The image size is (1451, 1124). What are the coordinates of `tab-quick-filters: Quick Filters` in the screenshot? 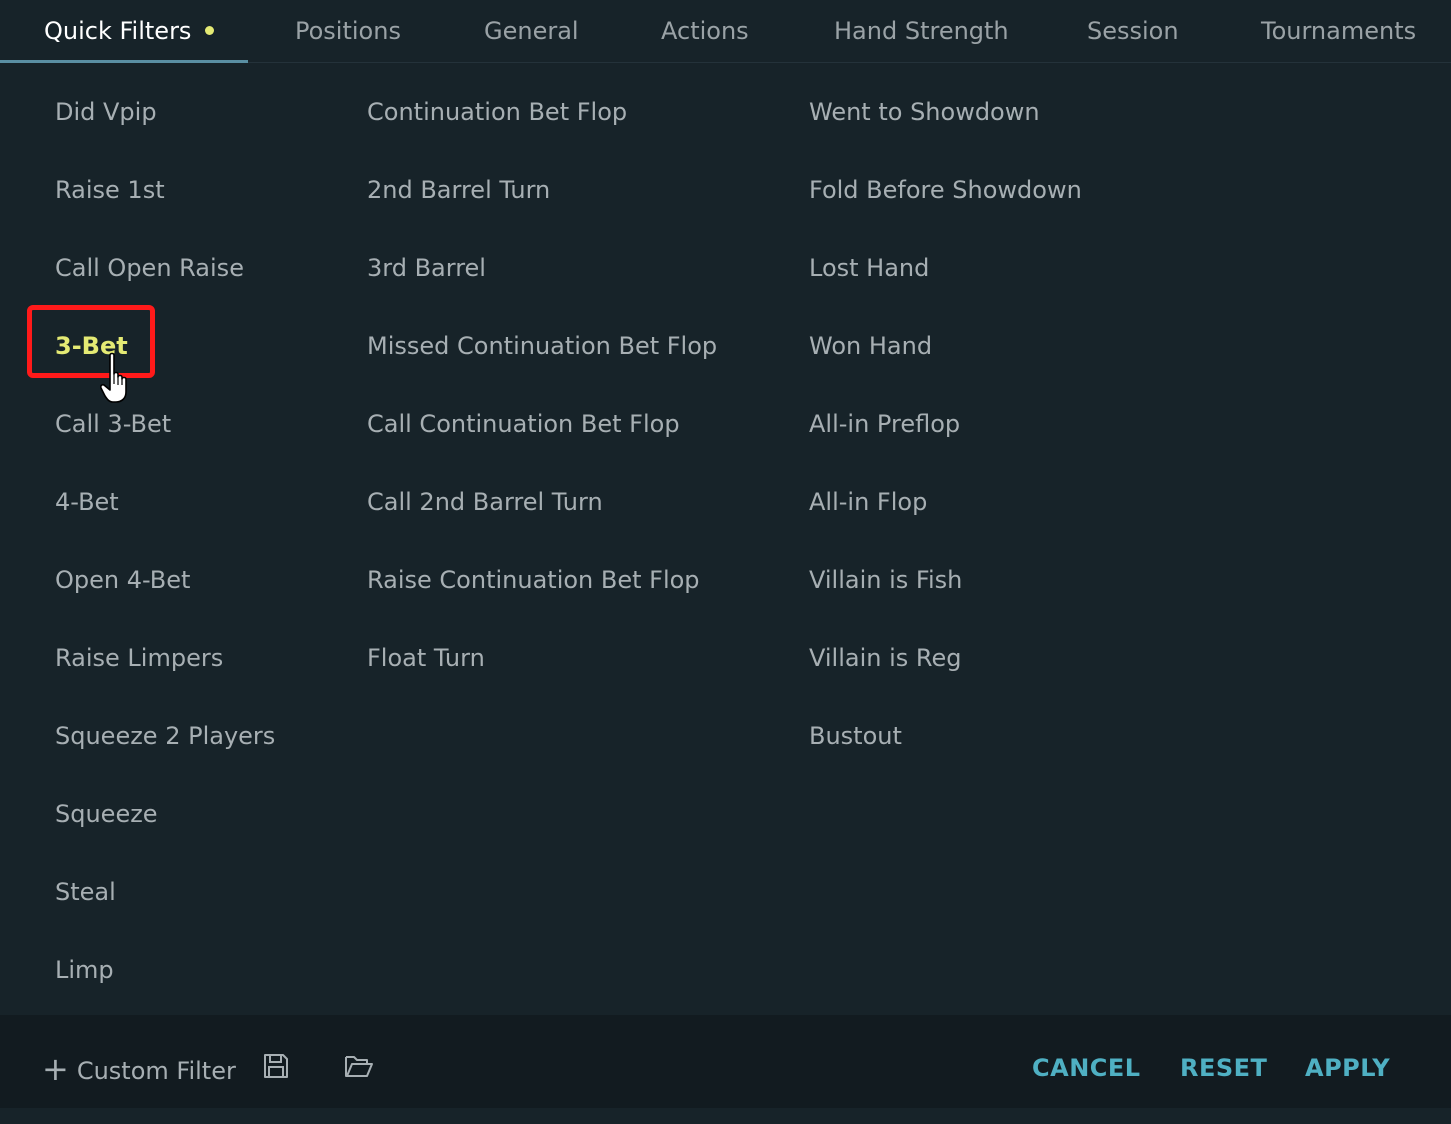 It's located at (129, 31).